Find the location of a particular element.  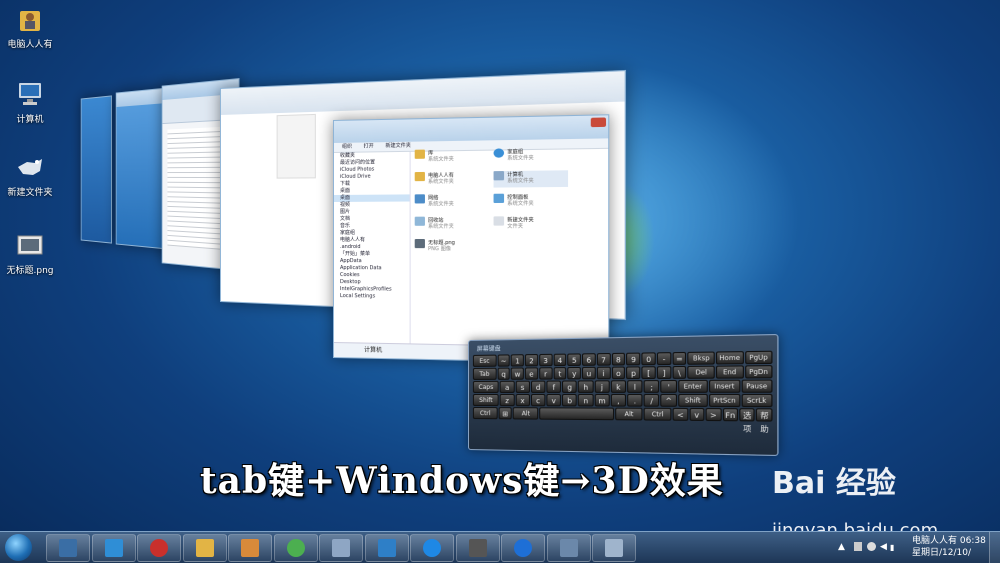

menu-organize: 组织 is located at coordinates (347, 147).